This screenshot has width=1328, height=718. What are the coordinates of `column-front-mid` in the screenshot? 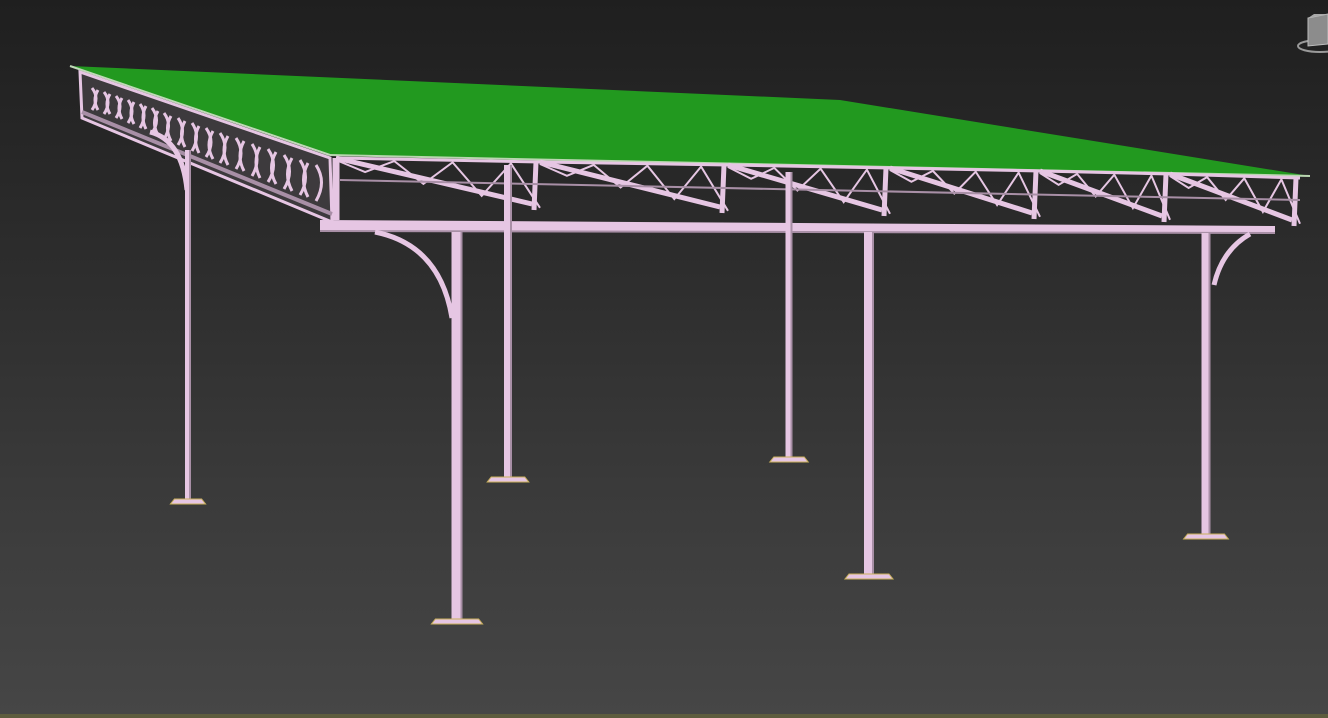 It's located at (869, 406).